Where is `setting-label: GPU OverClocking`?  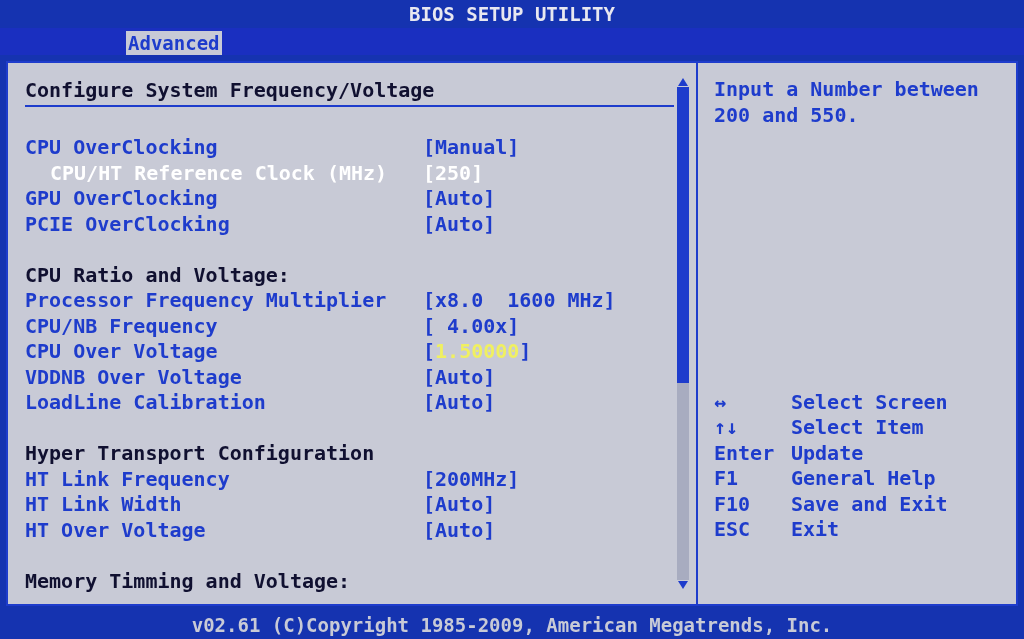
setting-label: GPU OverClocking is located at coordinates (121, 198).